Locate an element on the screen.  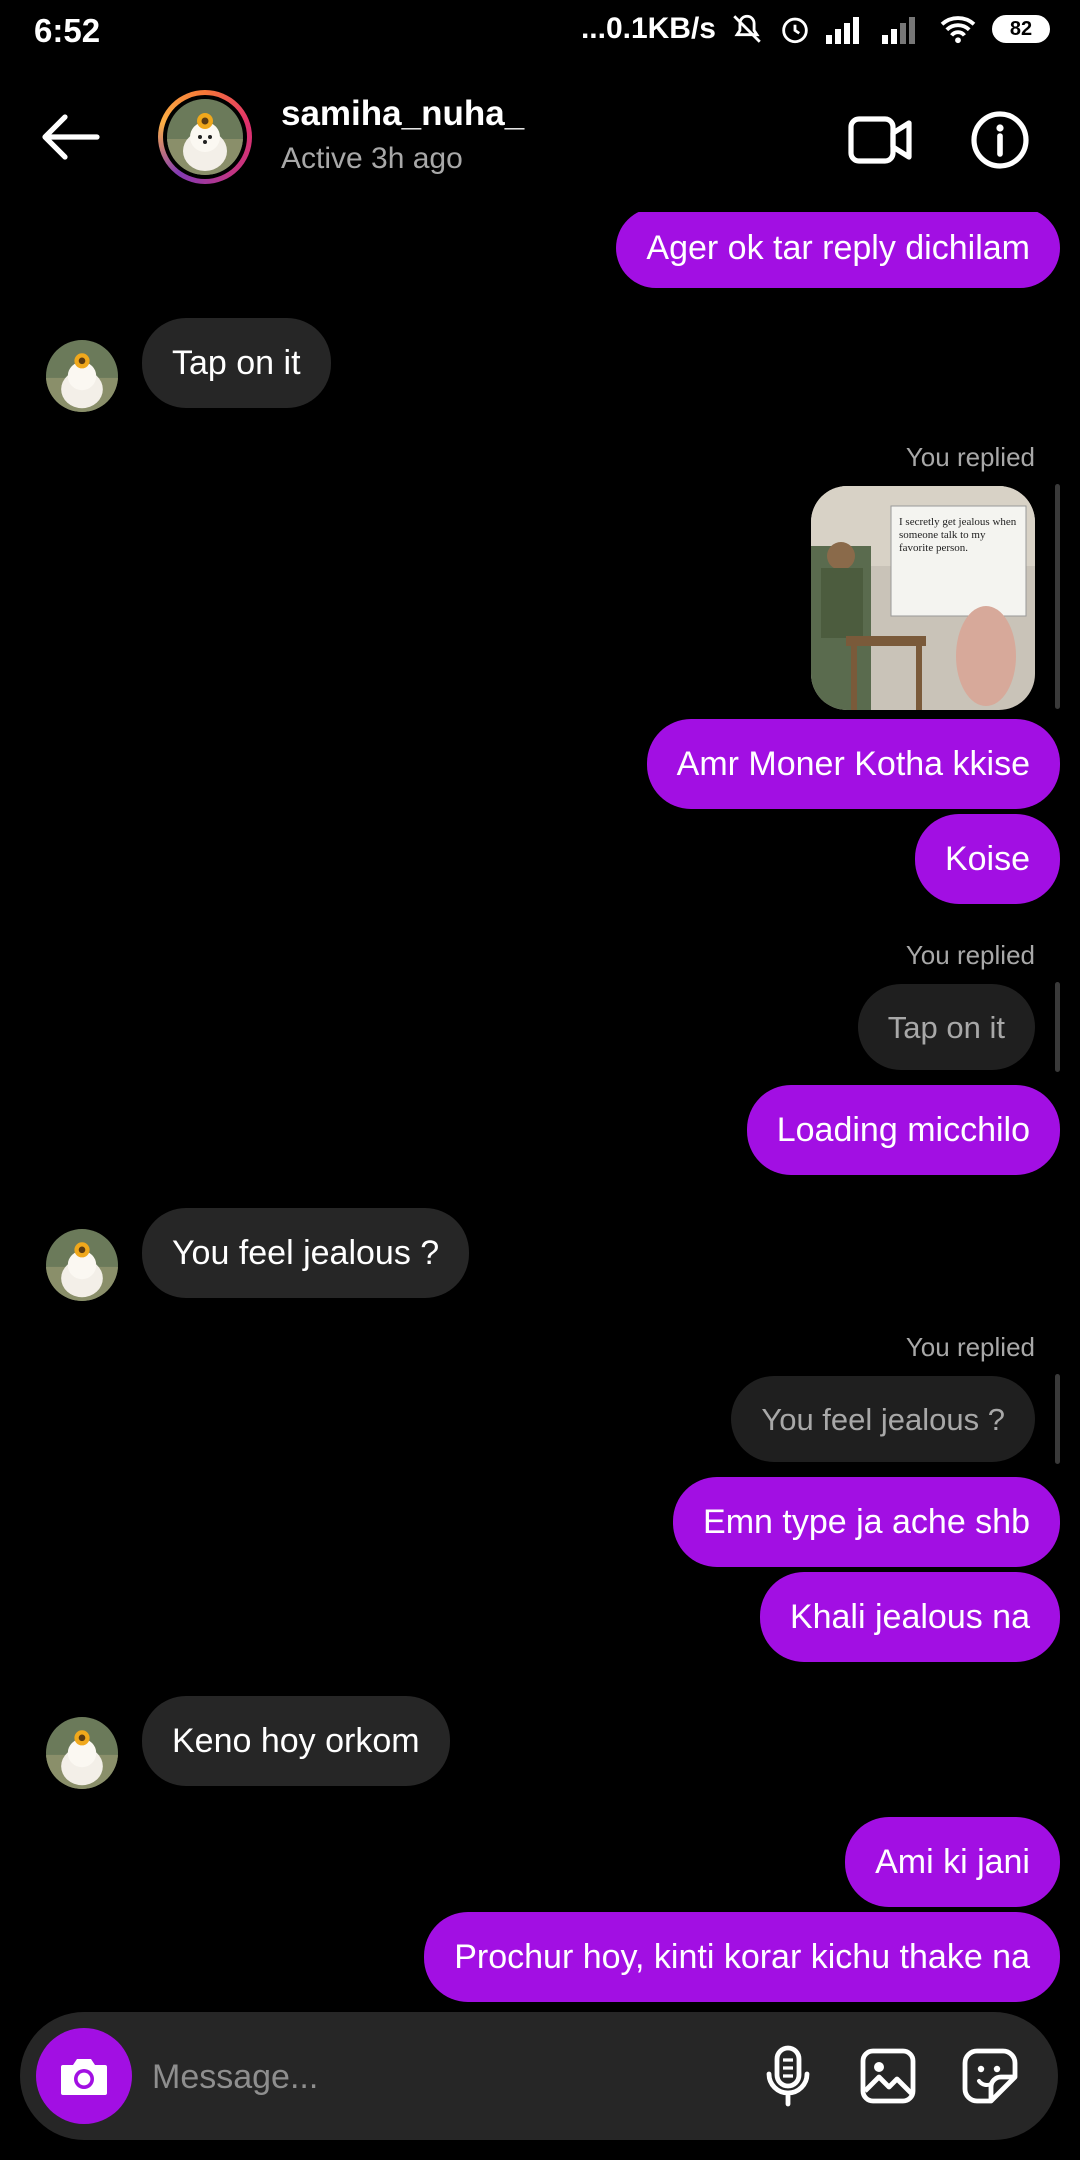
message-input is located at coordinates (432, 2077).